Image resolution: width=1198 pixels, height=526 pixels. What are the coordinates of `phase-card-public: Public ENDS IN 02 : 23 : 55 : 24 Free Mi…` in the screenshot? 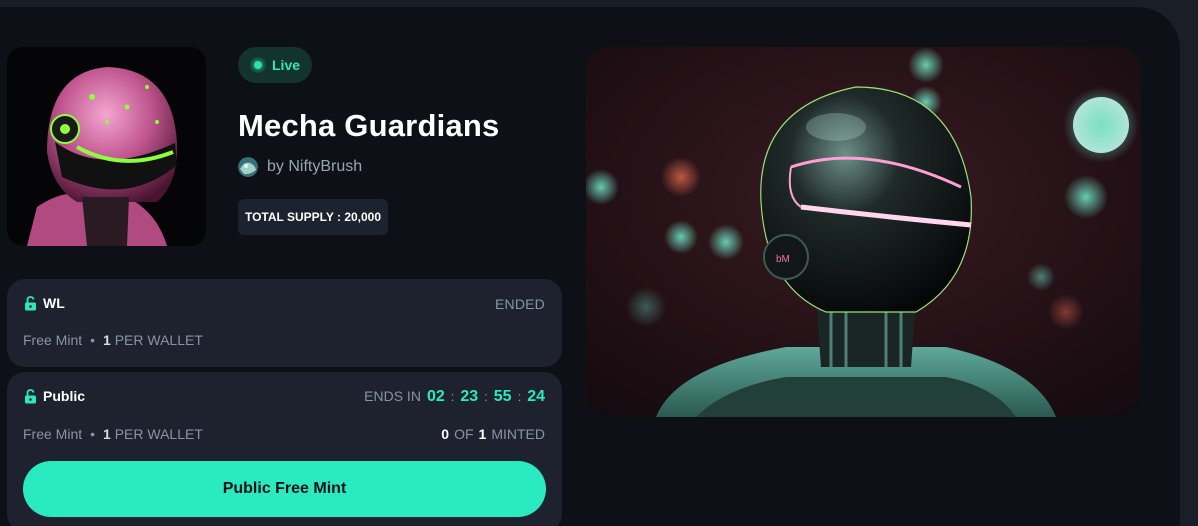 It's located at (284, 449).